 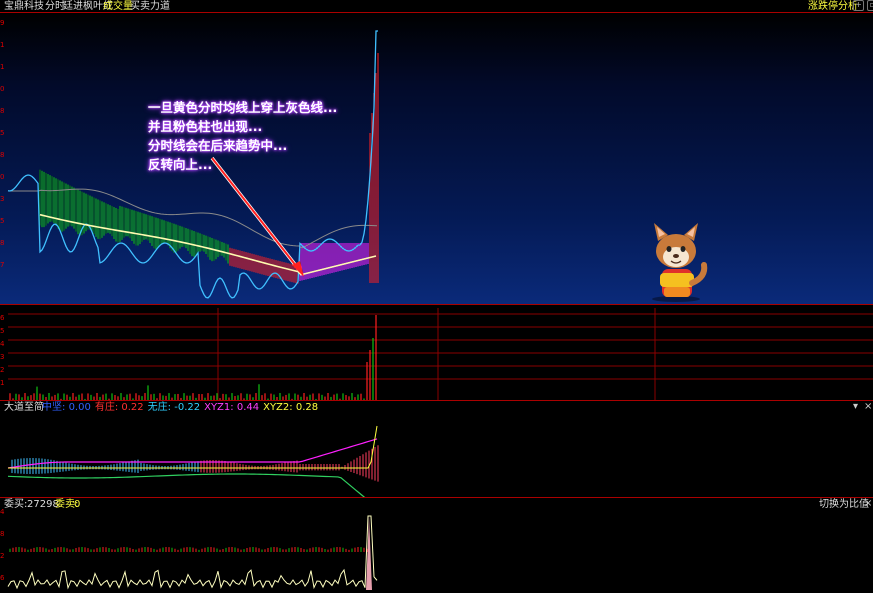 I want to click on indicator-item-label: XYZ1:, so click(x=220, y=407).